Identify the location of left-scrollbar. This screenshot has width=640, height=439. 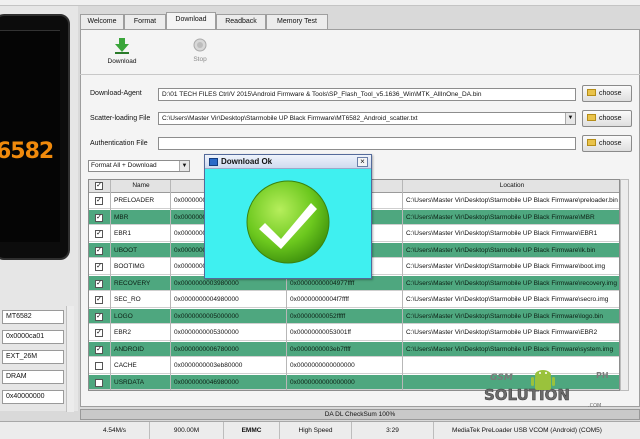
(70, 359).